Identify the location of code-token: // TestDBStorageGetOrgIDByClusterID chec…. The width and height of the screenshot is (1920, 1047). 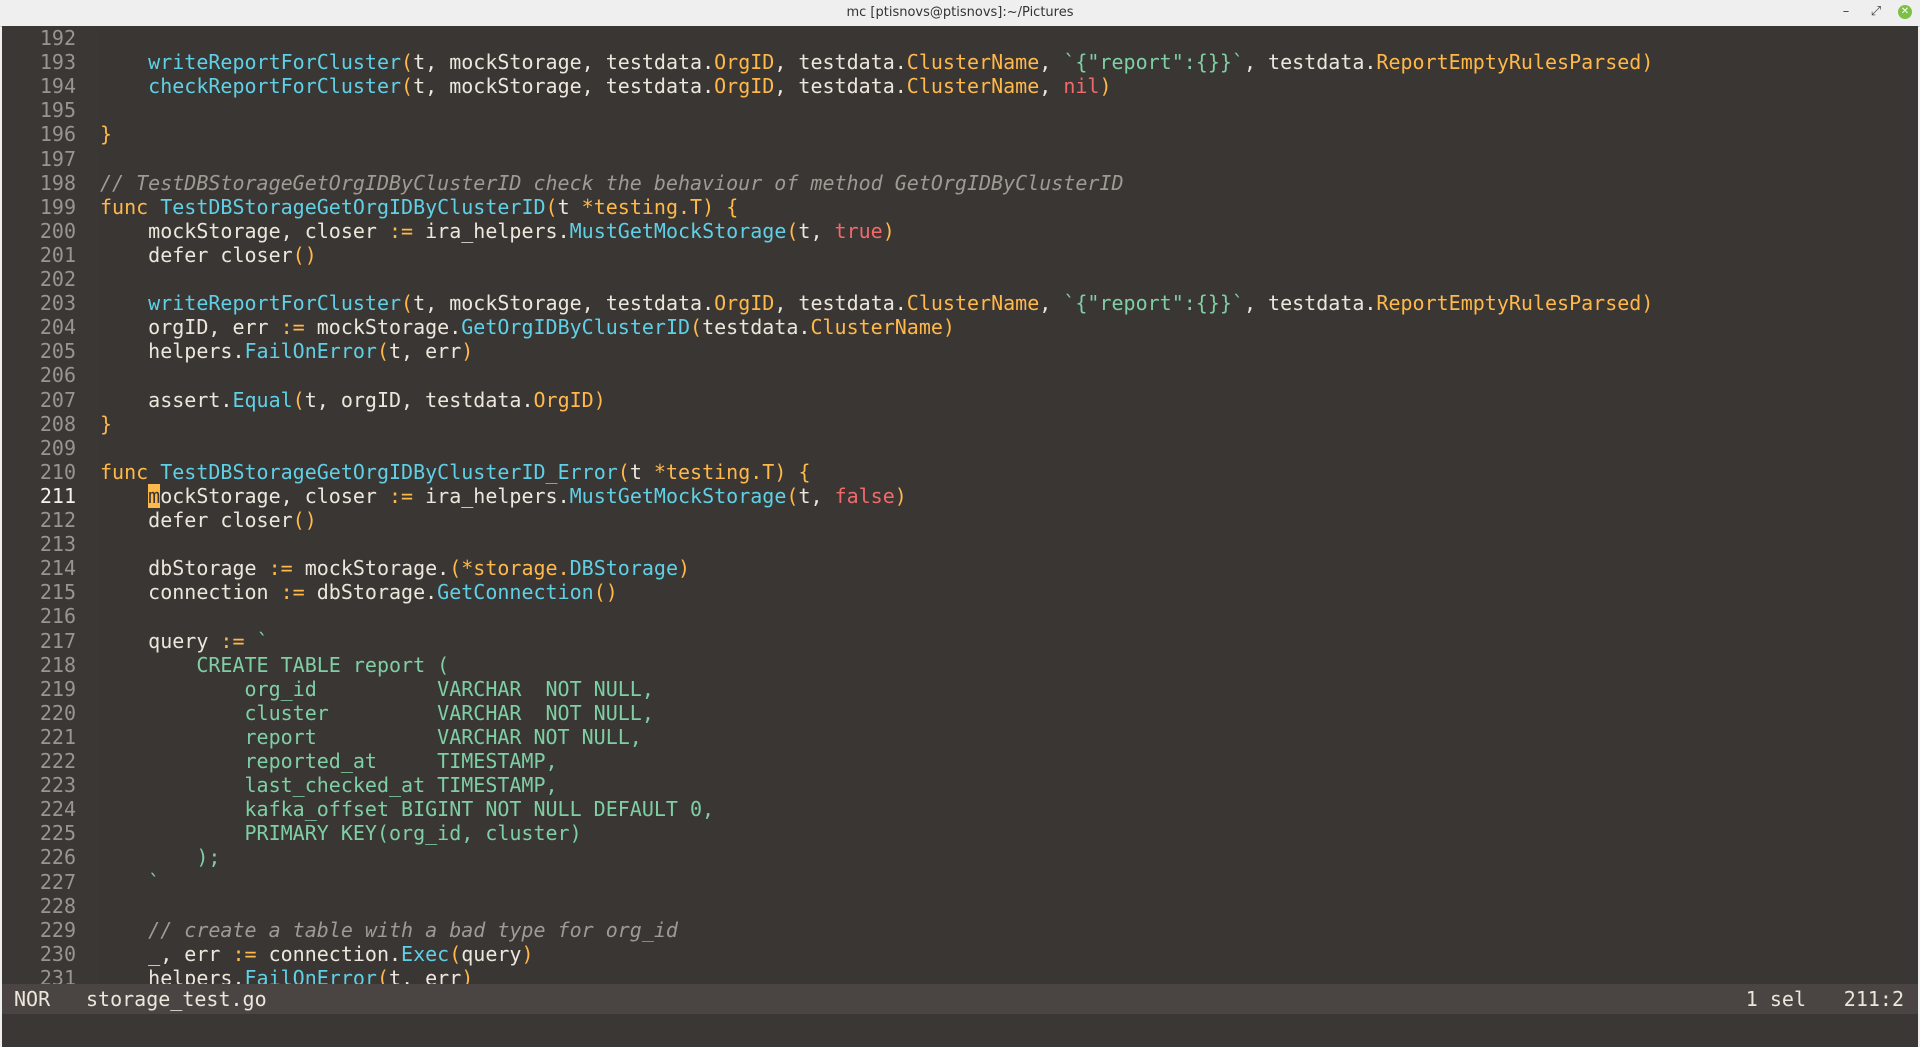
(612, 182).